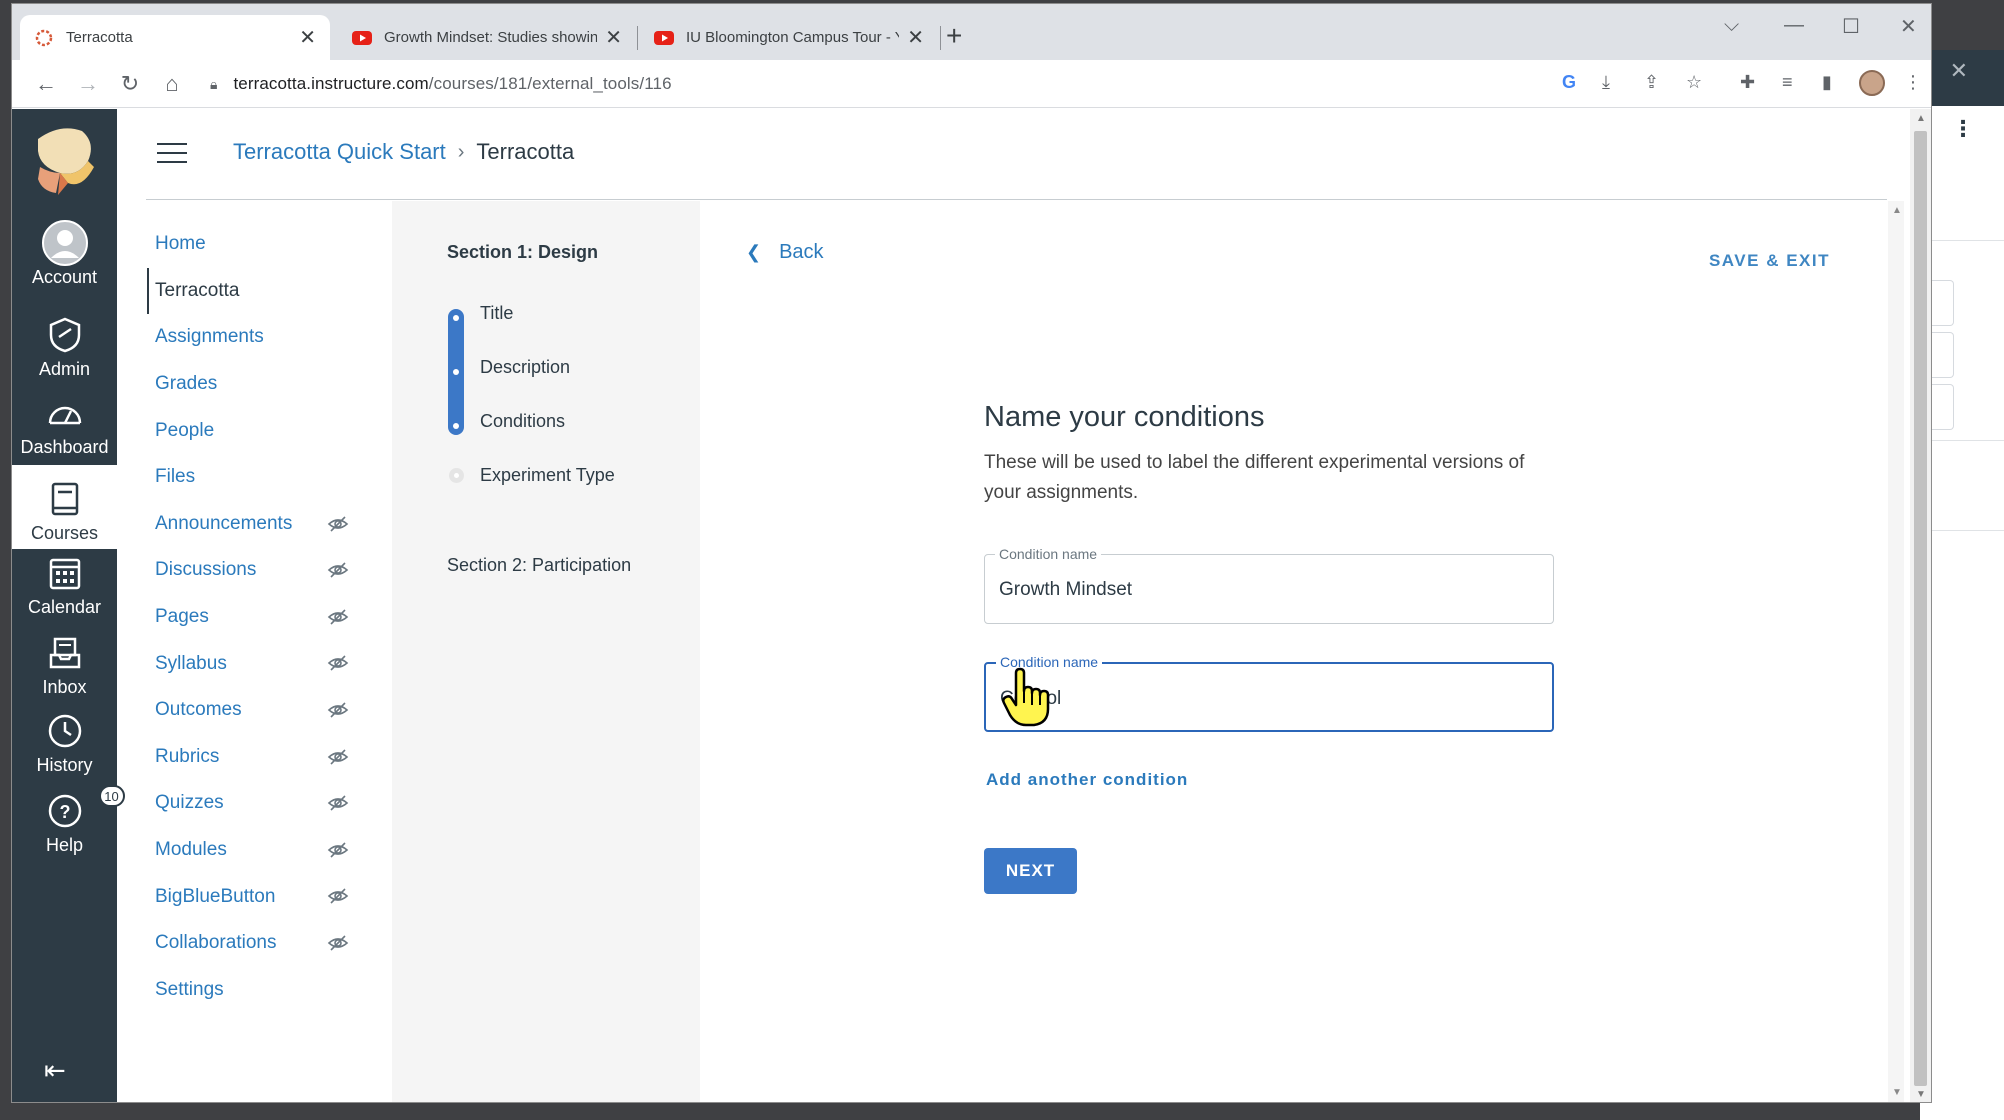  I want to click on step-dot-description, so click(456, 372).